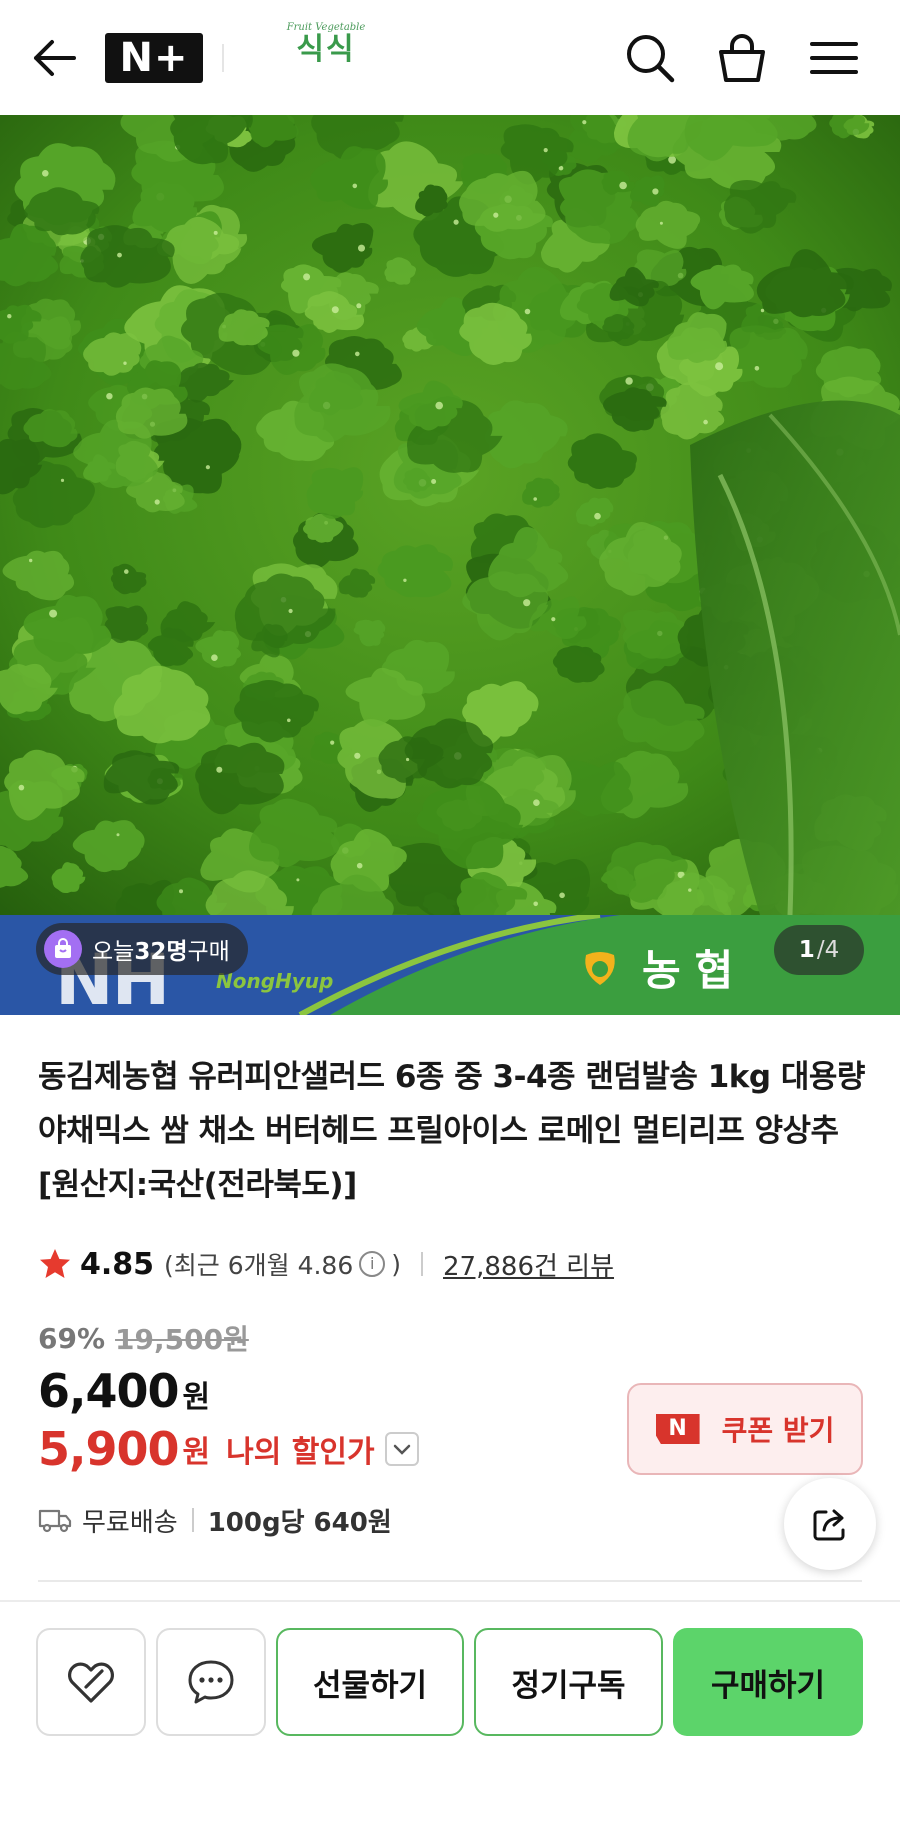 This screenshot has height=1839, width=900. I want to click on today-buyers-badge: 오늘 32명 구매, so click(142, 949).